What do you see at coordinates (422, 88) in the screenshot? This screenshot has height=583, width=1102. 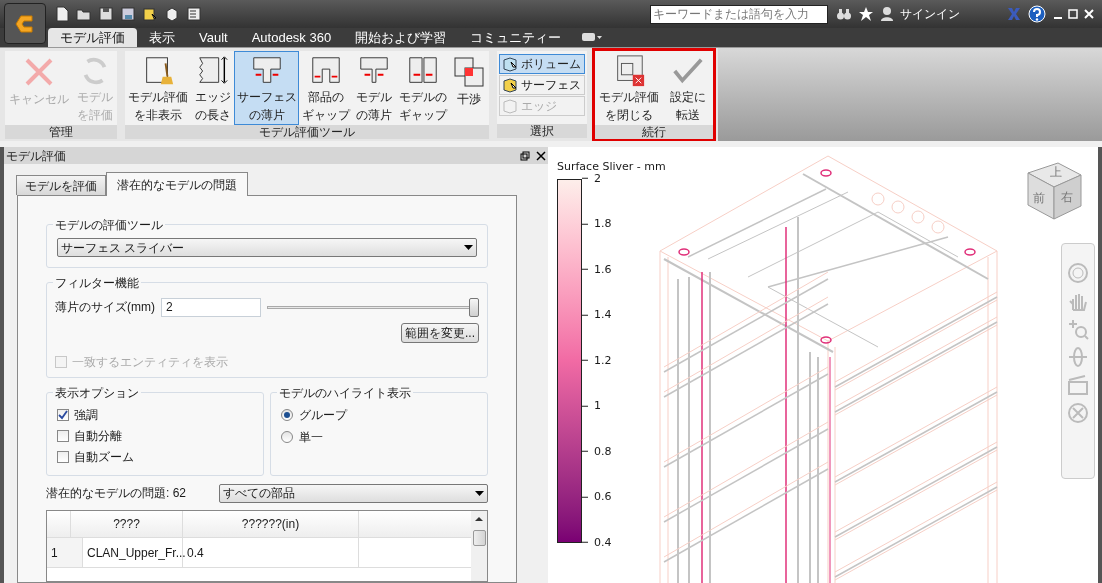 I see `ribbon-button: モデルの ギャップ` at bounding box center [422, 88].